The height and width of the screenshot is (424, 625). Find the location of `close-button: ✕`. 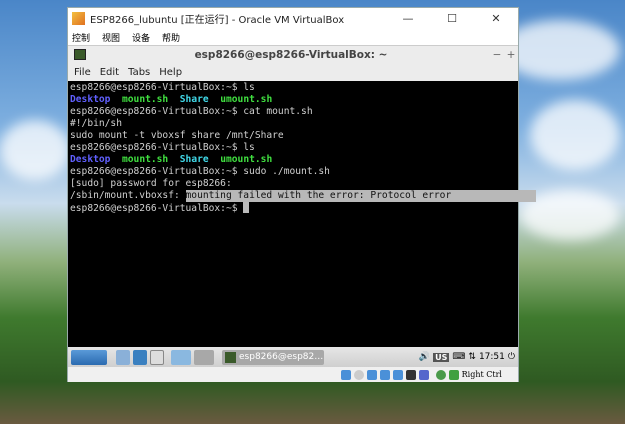

close-button: ✕ is located at coordinates (496, 18).